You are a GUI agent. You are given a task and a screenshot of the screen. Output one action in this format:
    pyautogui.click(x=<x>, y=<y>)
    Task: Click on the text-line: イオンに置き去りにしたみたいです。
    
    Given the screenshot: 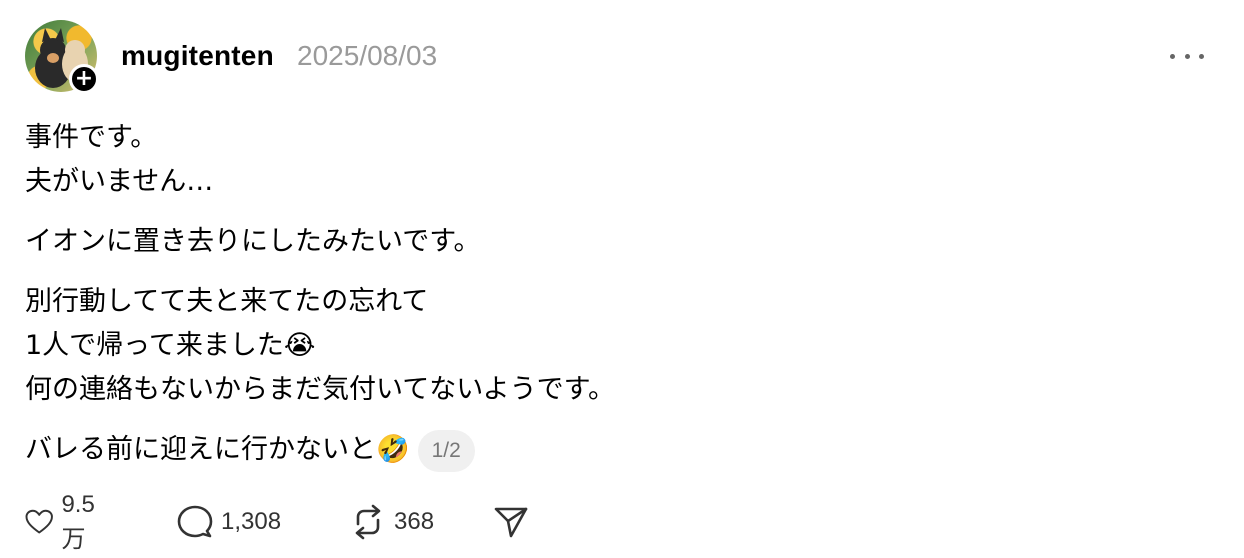 What is the action you would take?
    pyautogui.click(x=253, y=241)
    